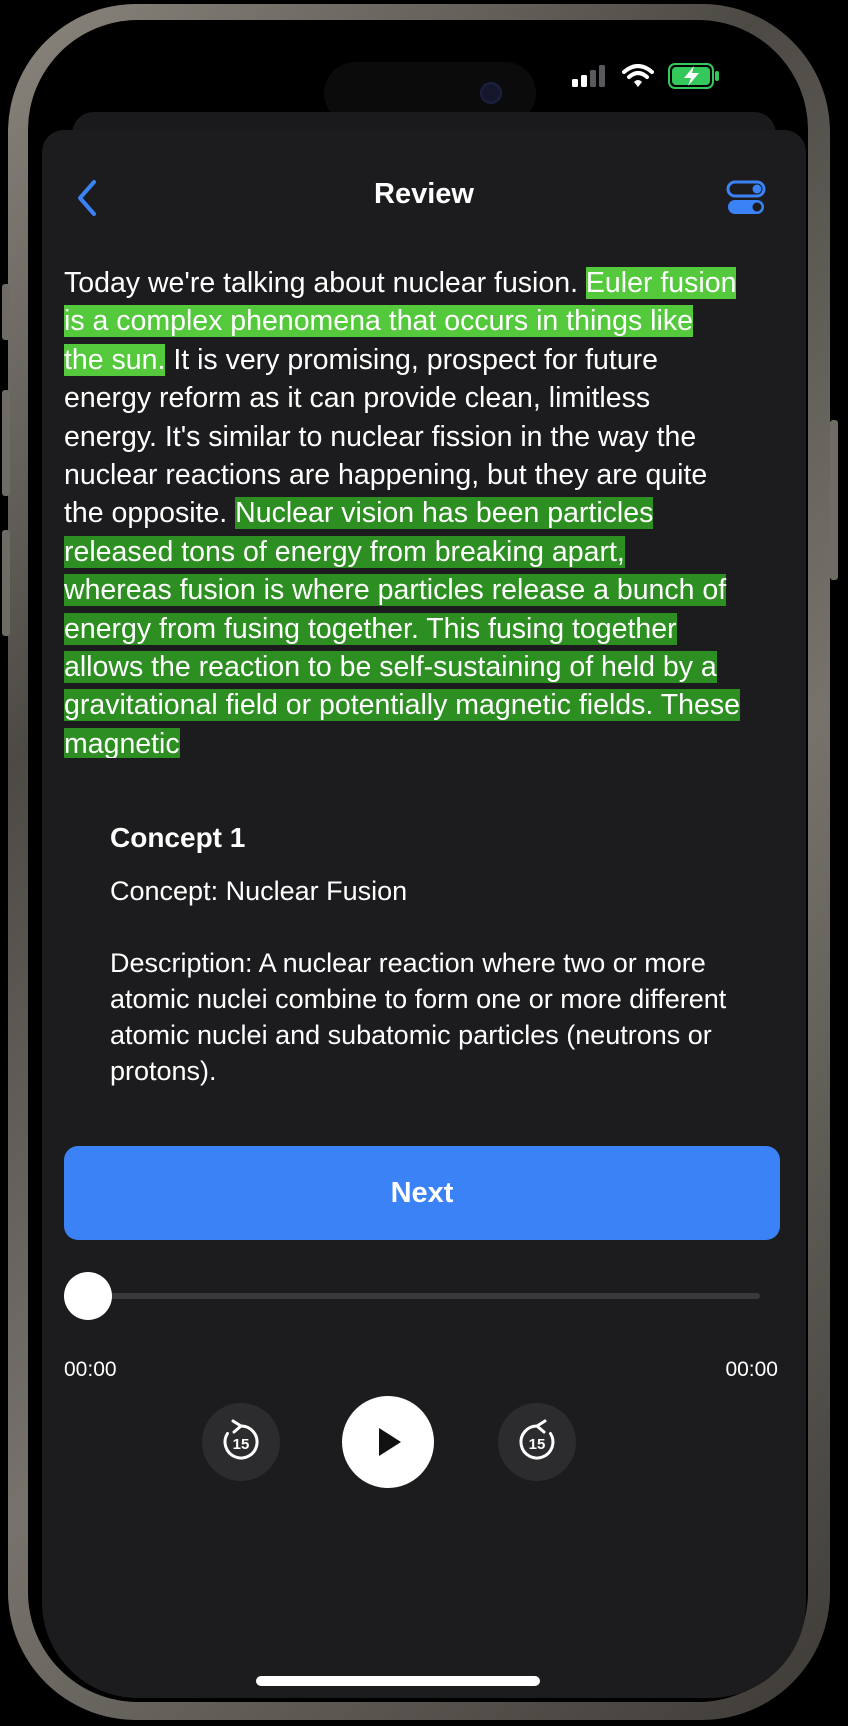 The width and height of the screenshot is (848, 1726). I want to click on next-button: Next, so click(422, 1193).